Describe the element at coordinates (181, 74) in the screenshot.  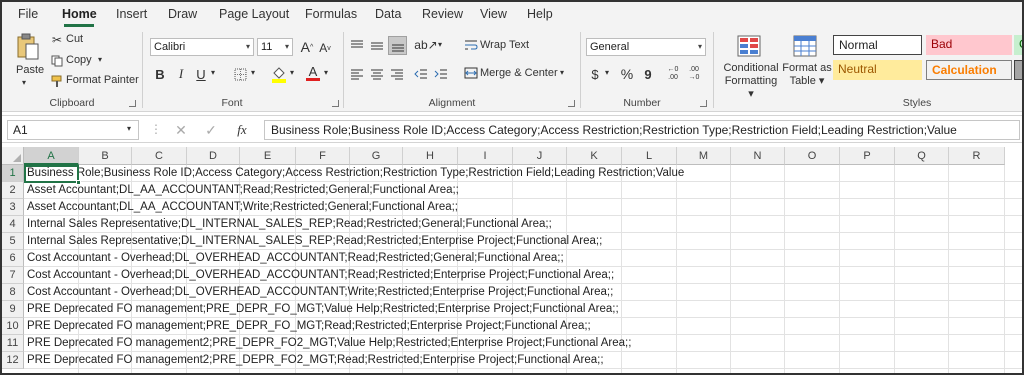
I see `italic-button: I` at that location.